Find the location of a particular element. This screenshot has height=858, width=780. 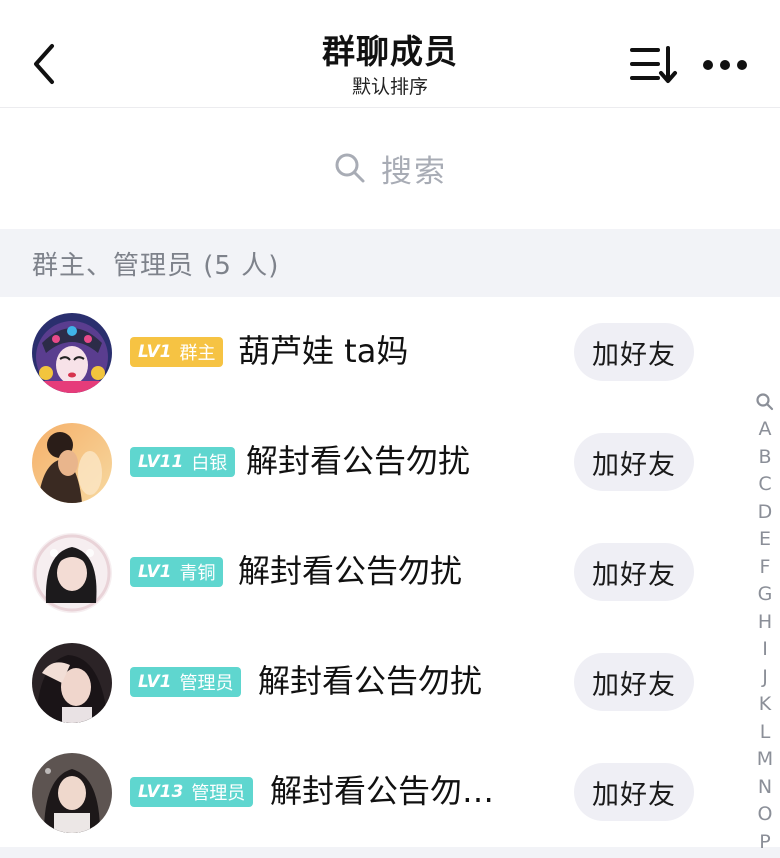

role-text: 群主 is located at coordinates (197, 353).